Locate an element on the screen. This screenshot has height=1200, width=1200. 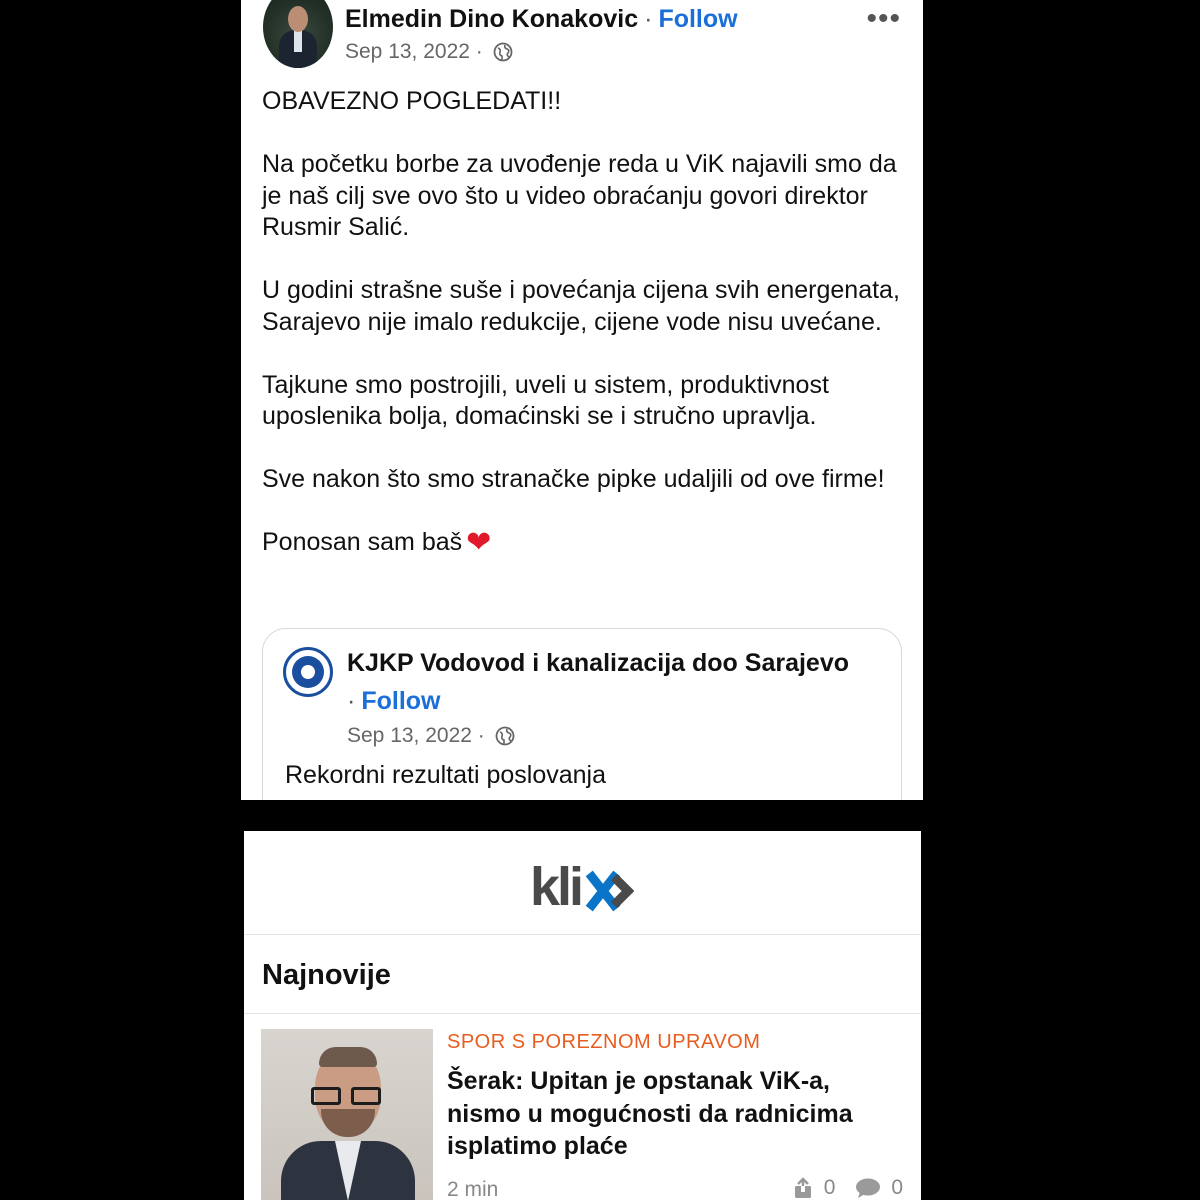
klix-logo-text: kli is located at coordinates (555, 886).